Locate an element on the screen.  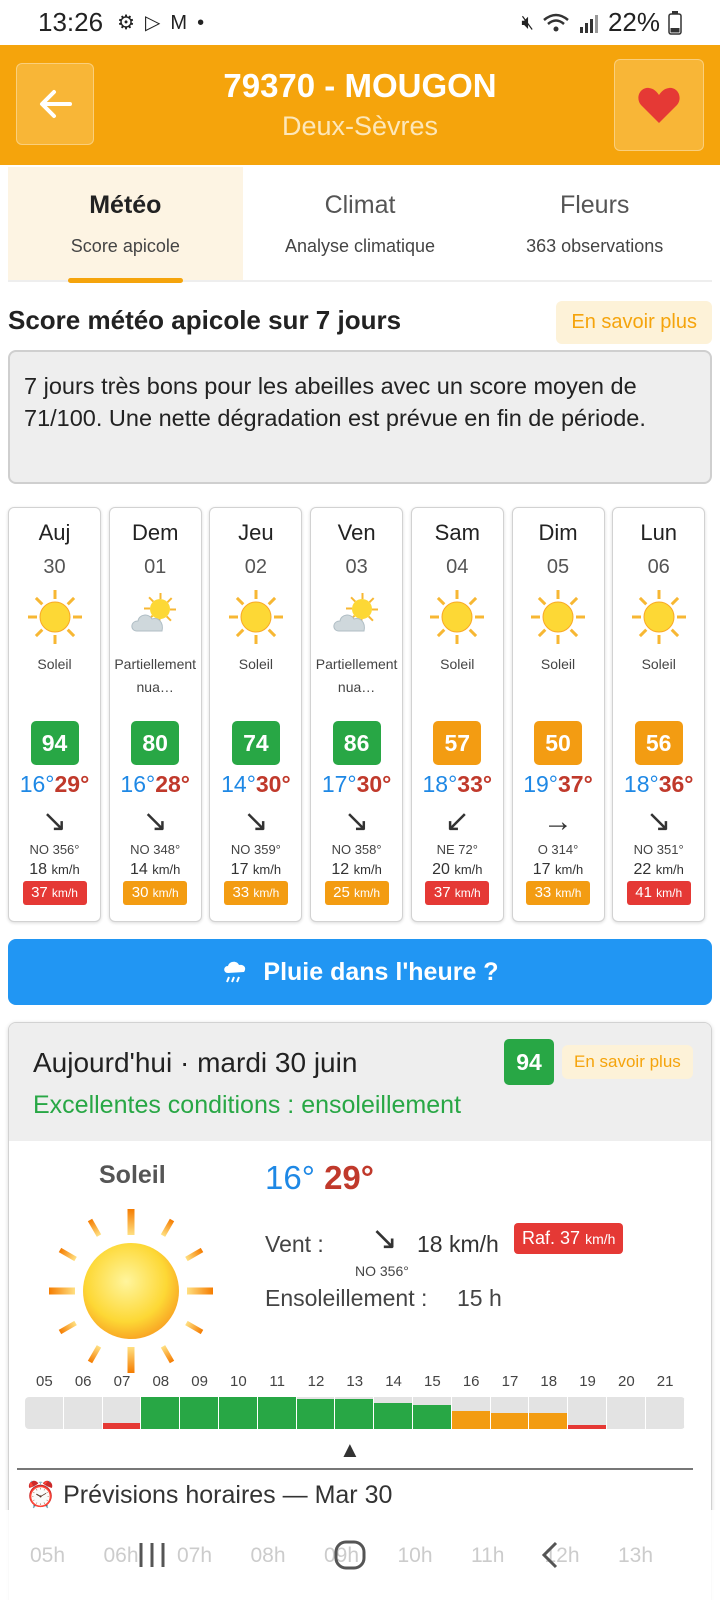
rain-in-hour-button: Pluie dans l'heure ? is located at coordinates (360, 972).